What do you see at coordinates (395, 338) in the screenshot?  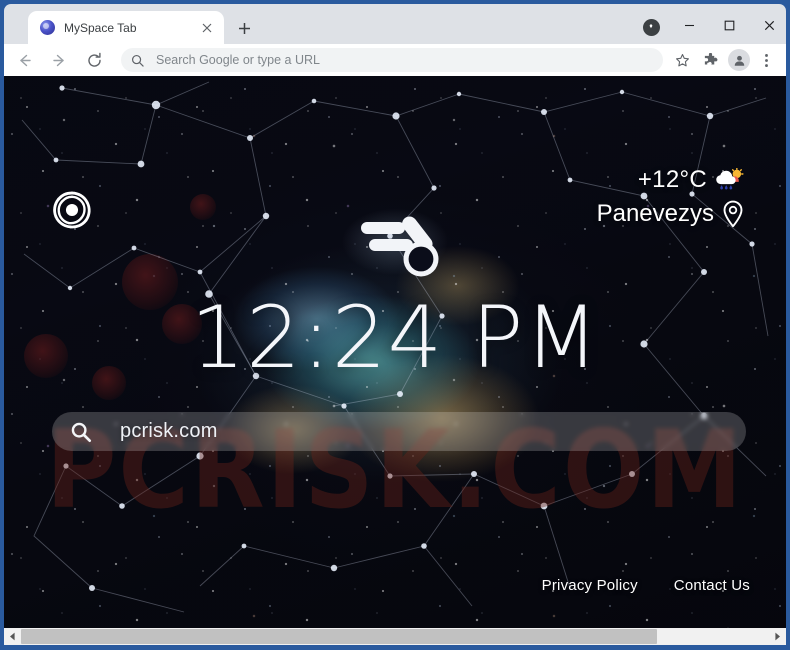 I see `clock-display: 12:24 PM` at bounding box center [395, 338].